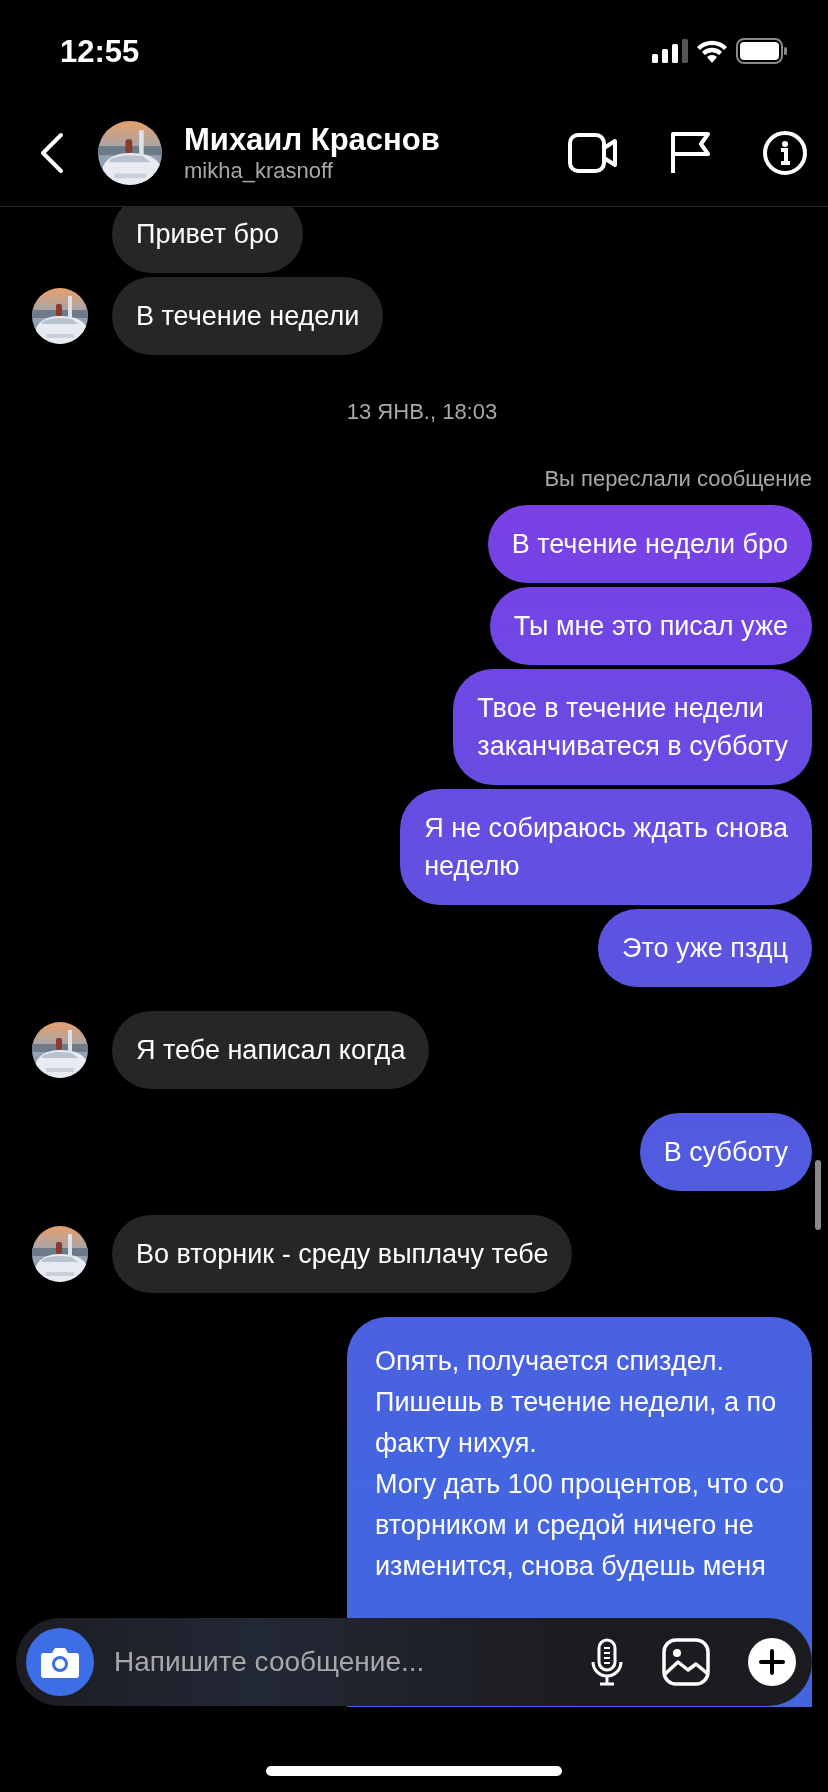 The width and height of the screenshot is (828, 1792). Describe the element at coordinates (593, 153) in the screenshot. I see `video-call-button` at that location.